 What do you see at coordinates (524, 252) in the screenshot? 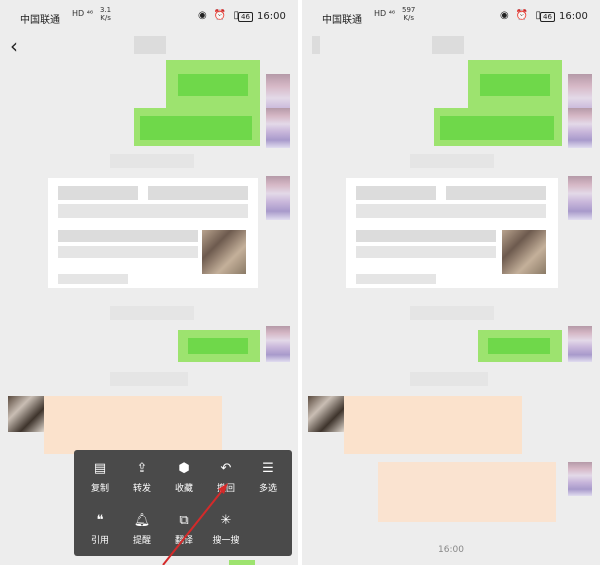
I see `thumbnail-image` at bounding box center [524, 252].